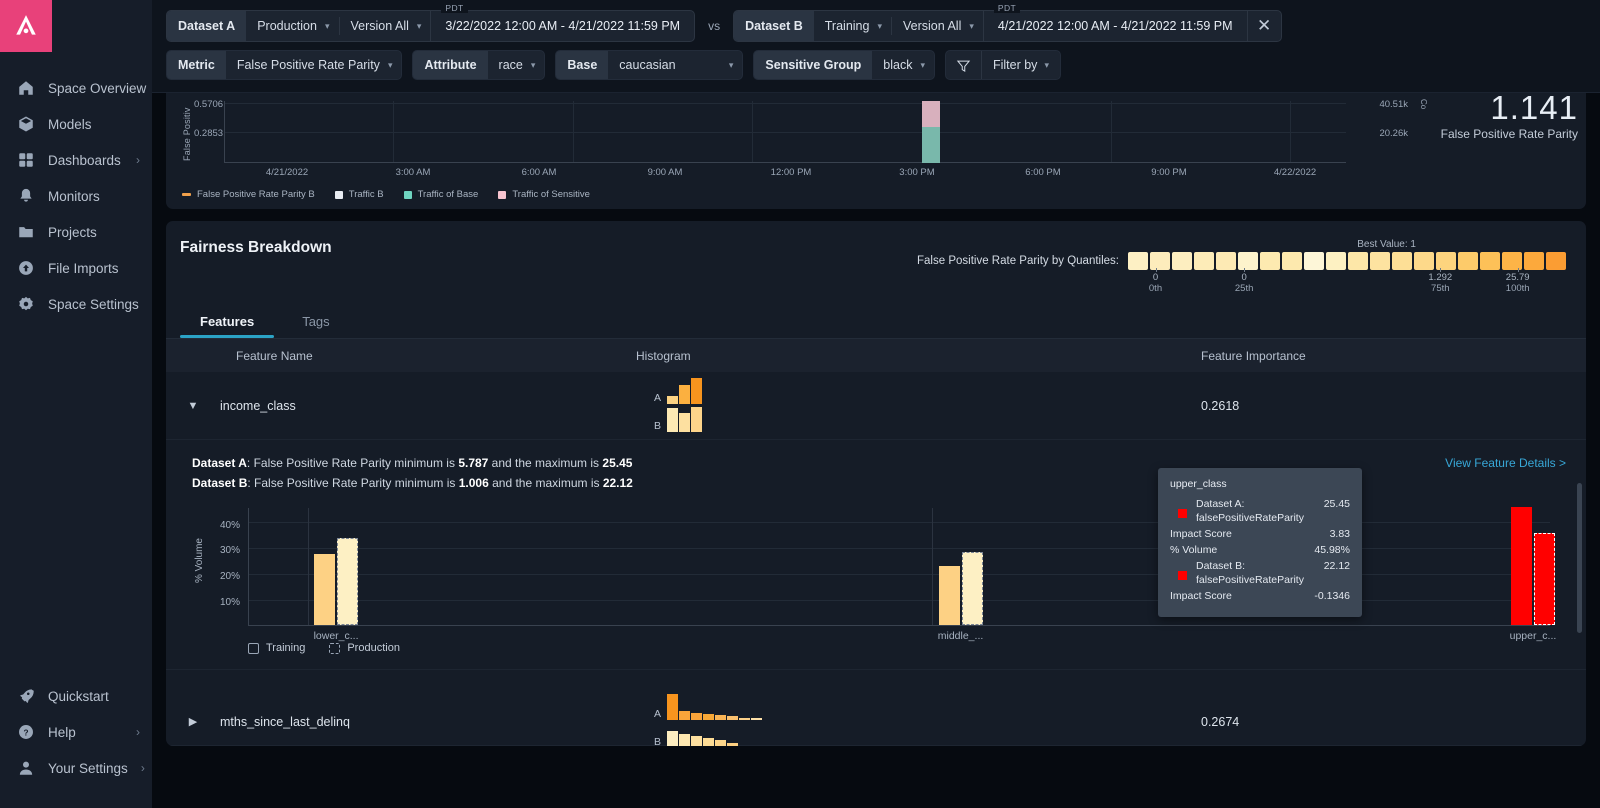  I want to click on sidebar-item-projects: Projects, so click(76, 232).